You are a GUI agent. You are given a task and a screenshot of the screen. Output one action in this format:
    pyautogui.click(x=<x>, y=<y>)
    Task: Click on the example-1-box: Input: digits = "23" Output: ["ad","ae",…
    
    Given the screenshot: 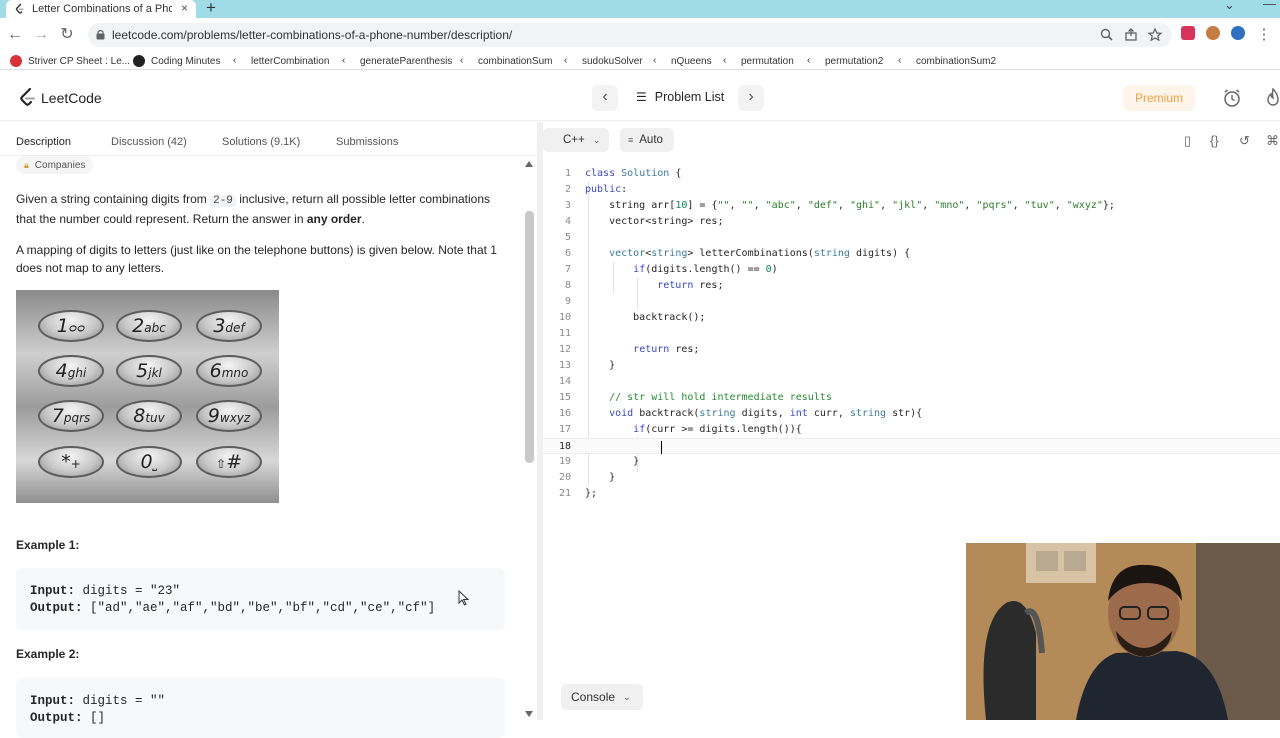 What is the action you would take?
    pyautogui.click(x=260, y=599)
    